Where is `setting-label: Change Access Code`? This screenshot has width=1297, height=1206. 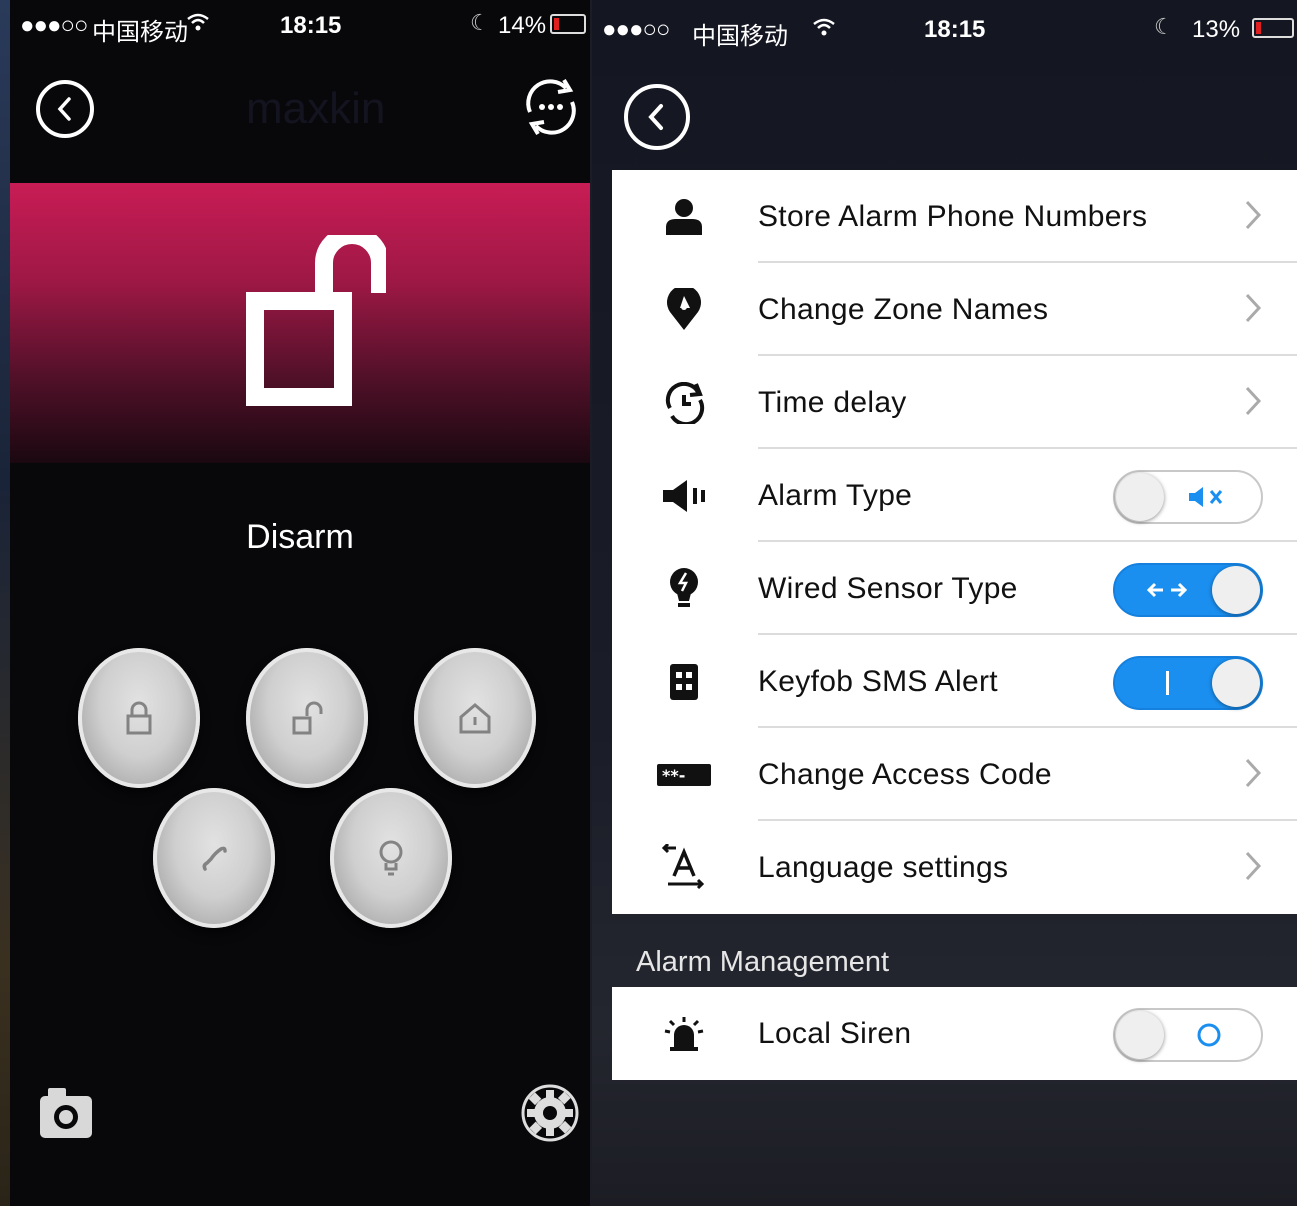 setting-label: Change Access Code is located at coordinates (905, 774).